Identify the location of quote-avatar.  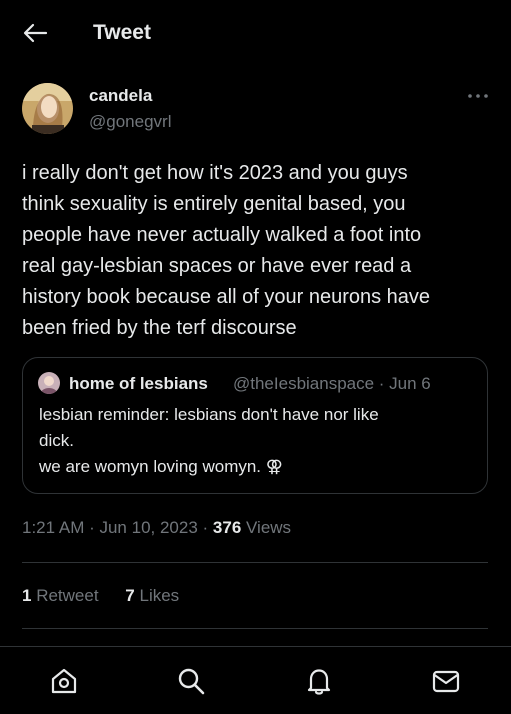
(49, 383).